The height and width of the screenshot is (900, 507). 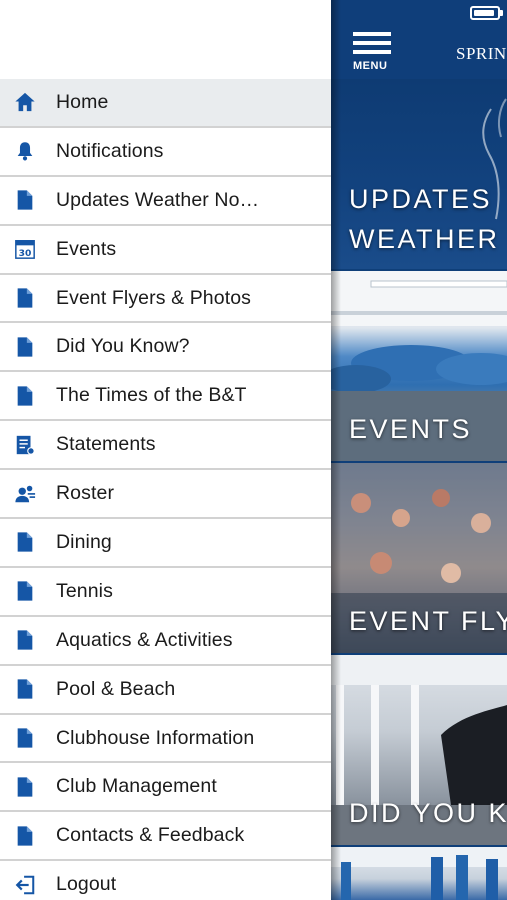 What do you see at coordinates (25, 253) in the screenshot?
I see `calendar-day: 30` at bounding box center [25, 253].